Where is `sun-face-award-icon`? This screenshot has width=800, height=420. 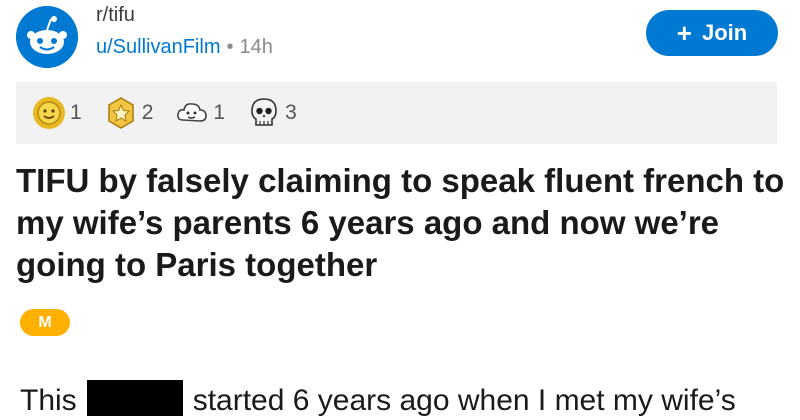 sun-face-award-icon is located at coordinates (49, 113).